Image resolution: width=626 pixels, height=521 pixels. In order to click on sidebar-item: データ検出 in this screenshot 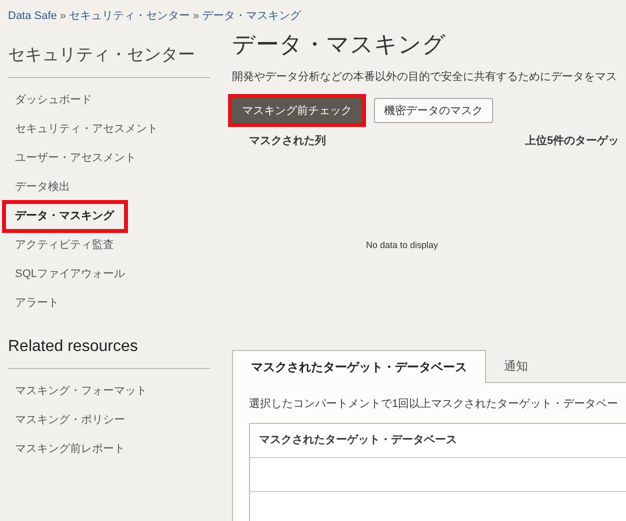, I will do `click(39, 187)`.